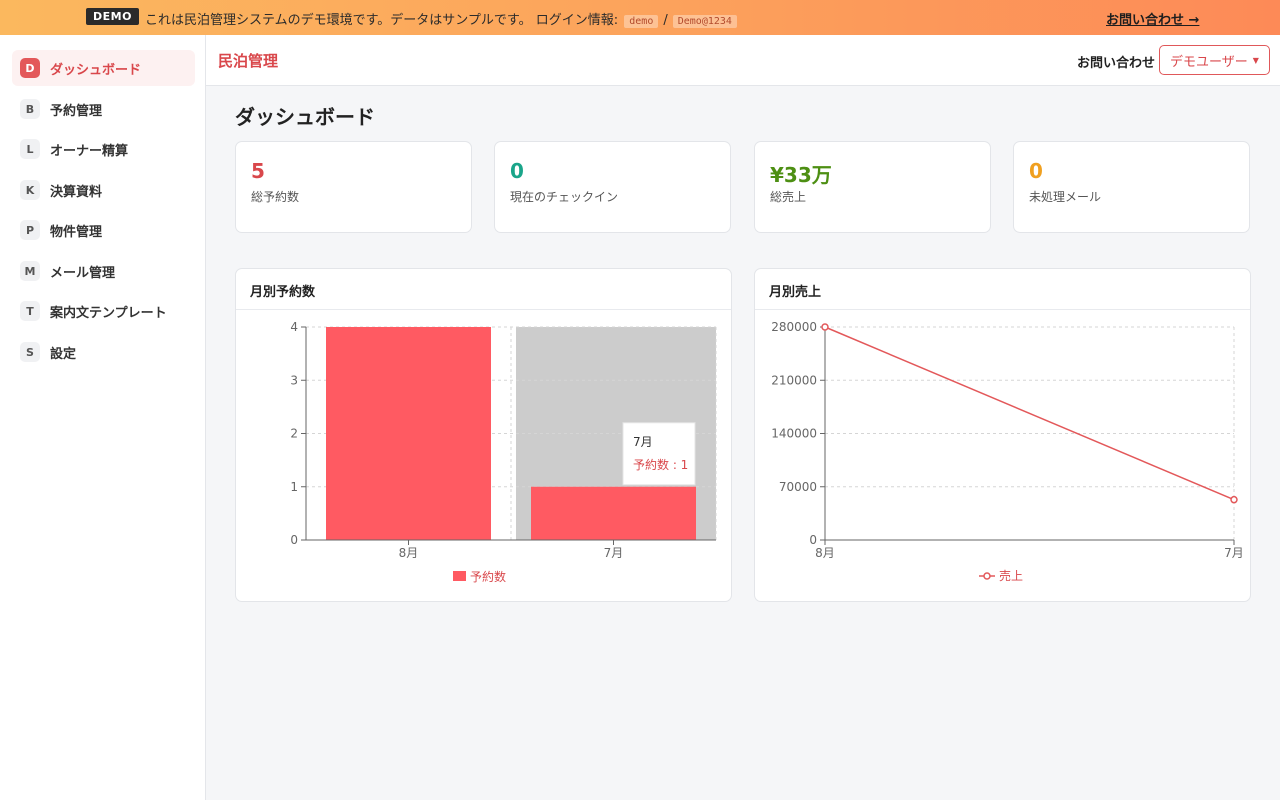 The height and width of the screenshot is (800, 1280). What do you see at coordinates (641, 21) in the screenshot?
I see `login-user-code: demo` at bounding box center [641, 21].